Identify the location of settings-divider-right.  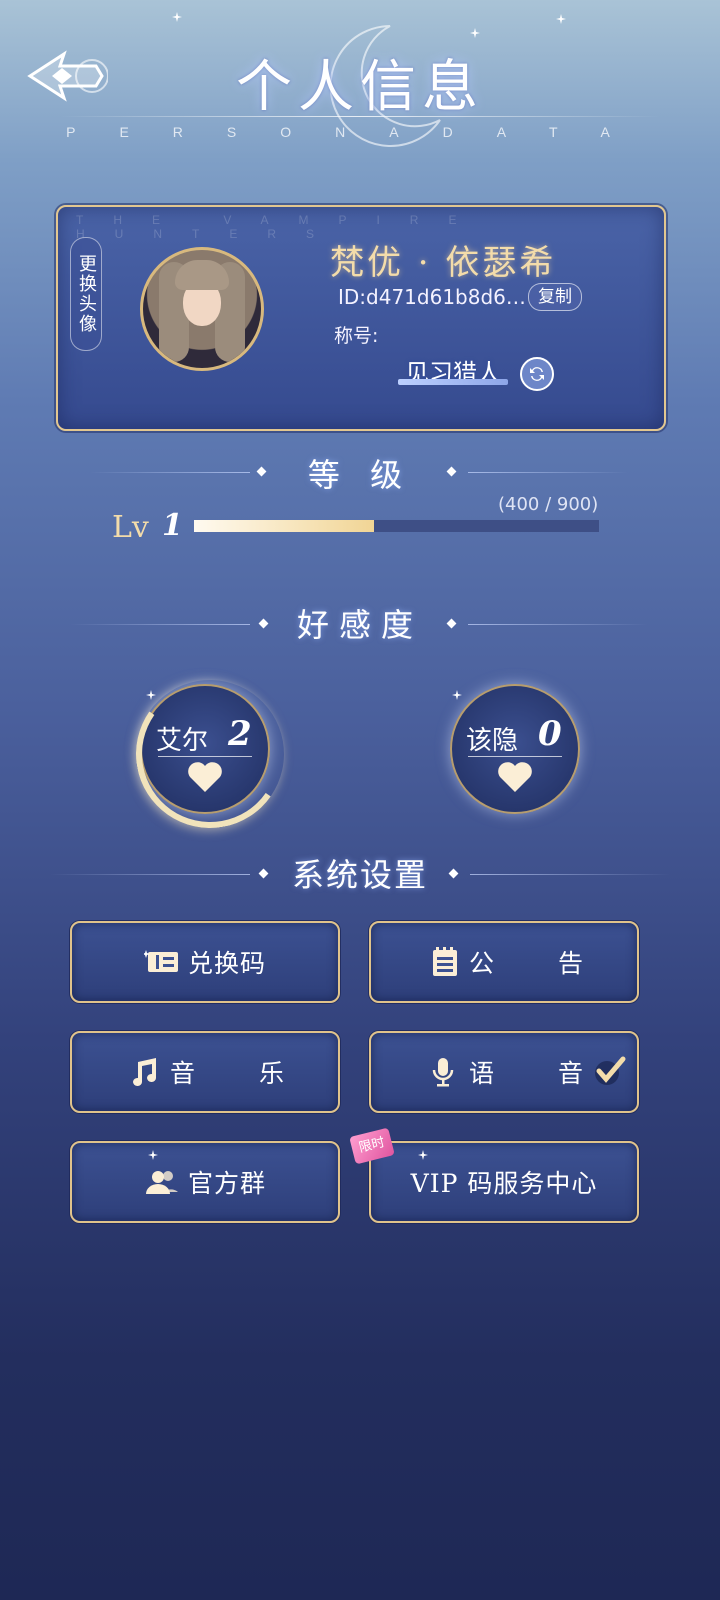
(570, 874).